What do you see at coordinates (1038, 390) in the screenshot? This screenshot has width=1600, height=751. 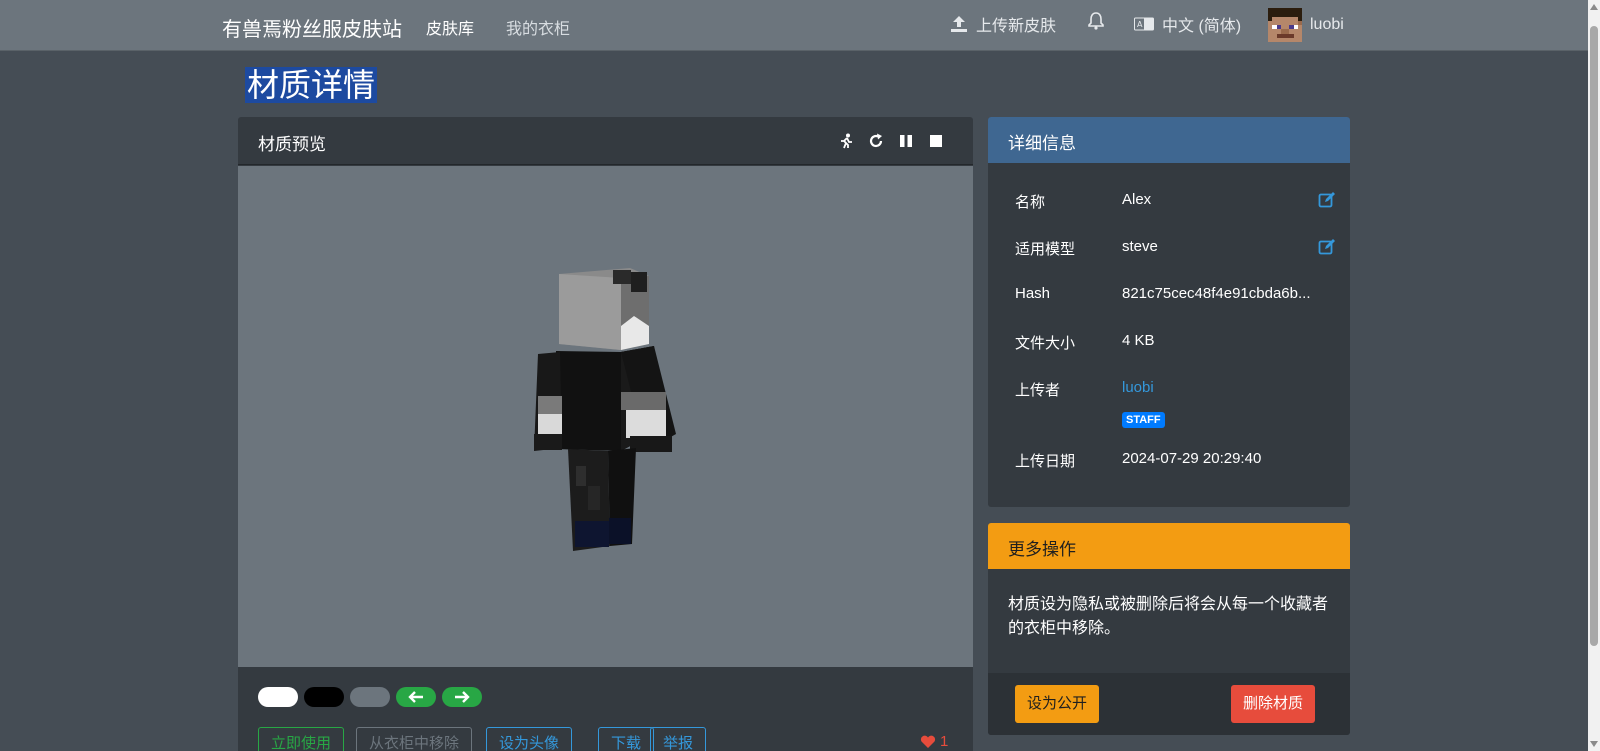 I see `uploader-label: 上传者` at bounding box center [1038, 390].